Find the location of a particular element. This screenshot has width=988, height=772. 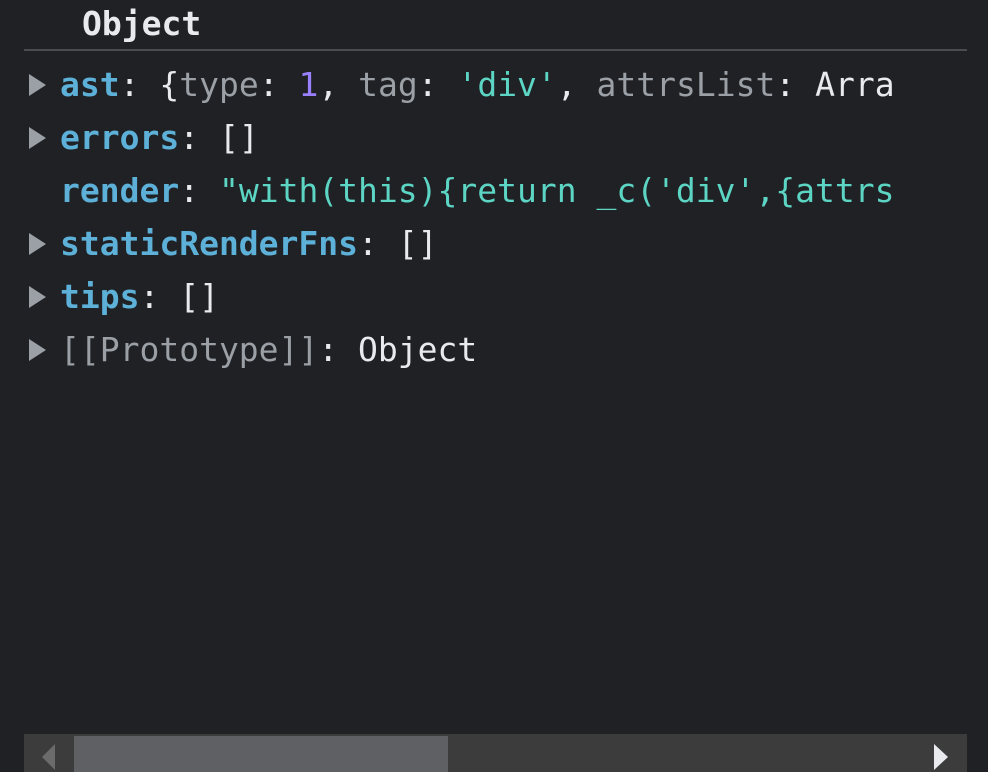

property-key: [[Prototype]] is located at coordinates (189, 349).